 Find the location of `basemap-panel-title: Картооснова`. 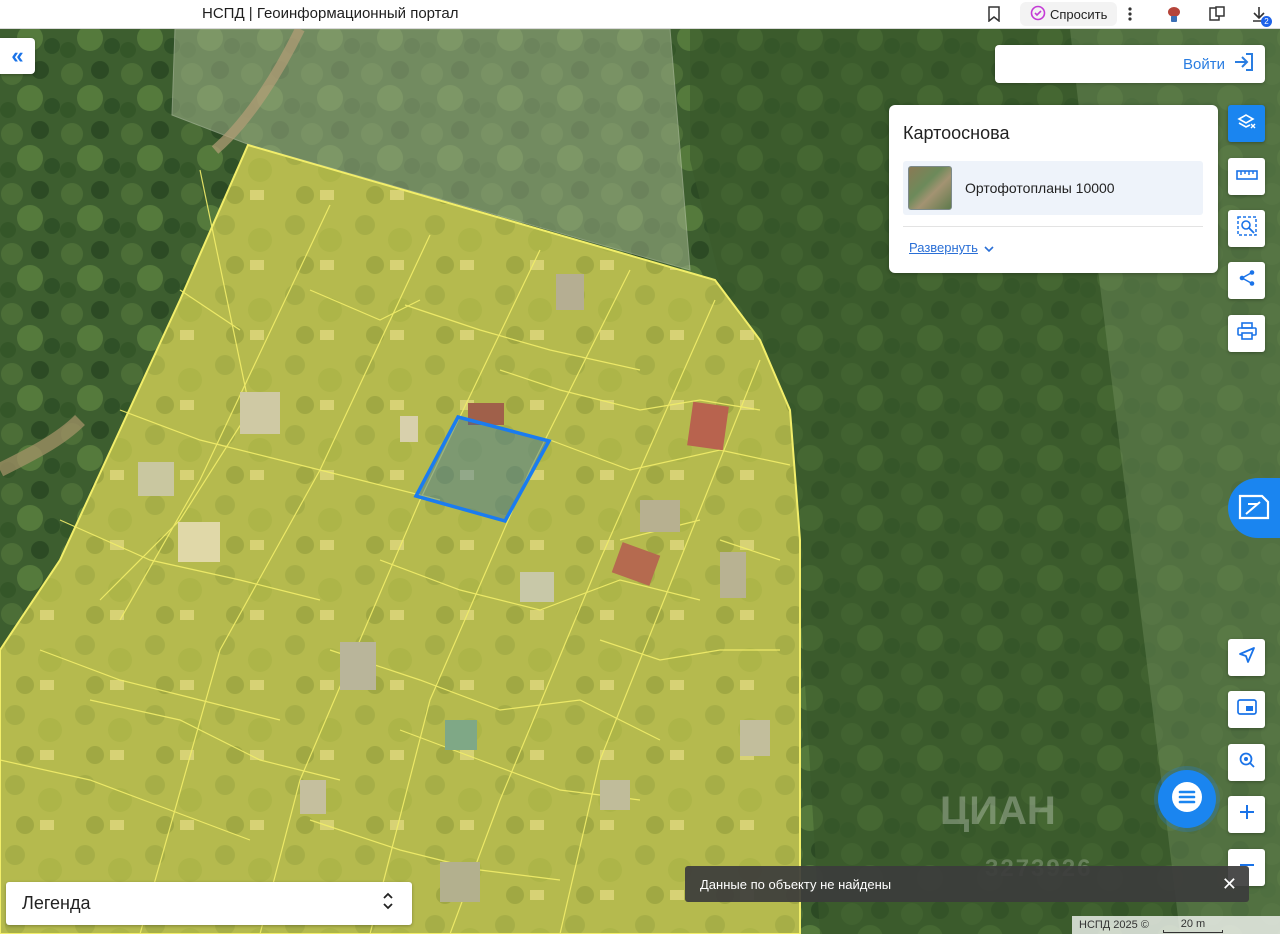

basemap-panel-title: Картооснова is located at coordinates (956, 133).